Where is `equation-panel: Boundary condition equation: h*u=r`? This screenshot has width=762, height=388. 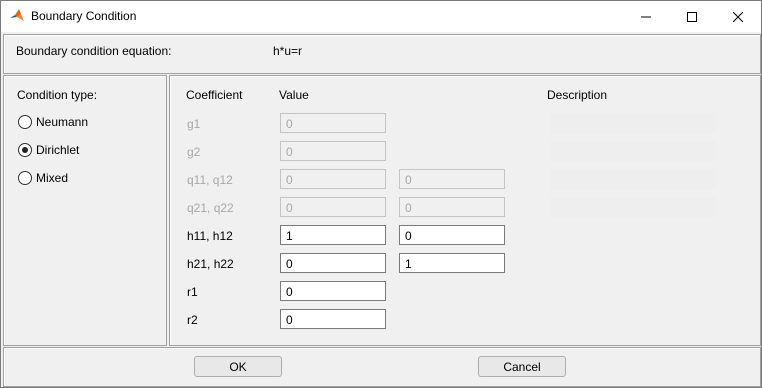 equation-panel: Boundary condition equation: h*u=r is located at coordinates (382, 54).